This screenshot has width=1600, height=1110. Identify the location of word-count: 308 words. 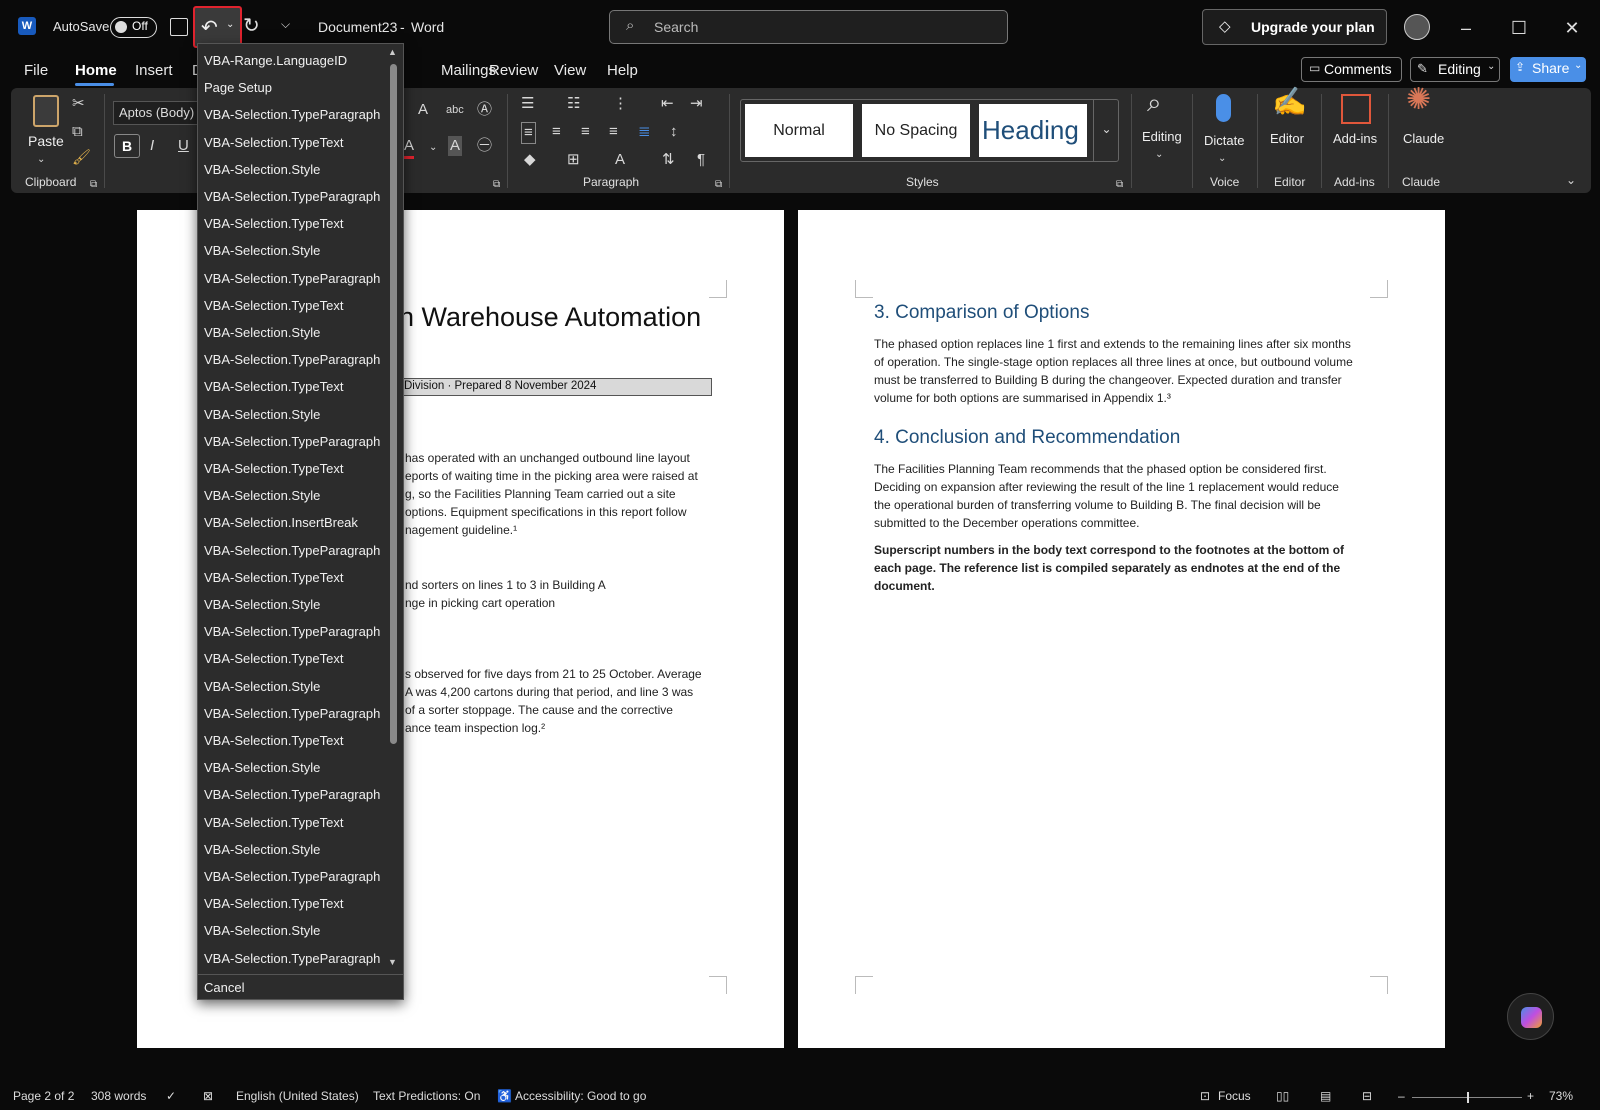
(118, 1096).